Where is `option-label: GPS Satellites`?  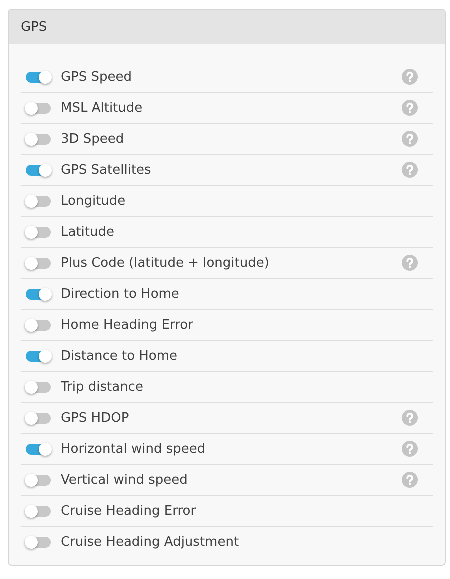
option-label: GPS Satellites is located at coordinates (106, 170).